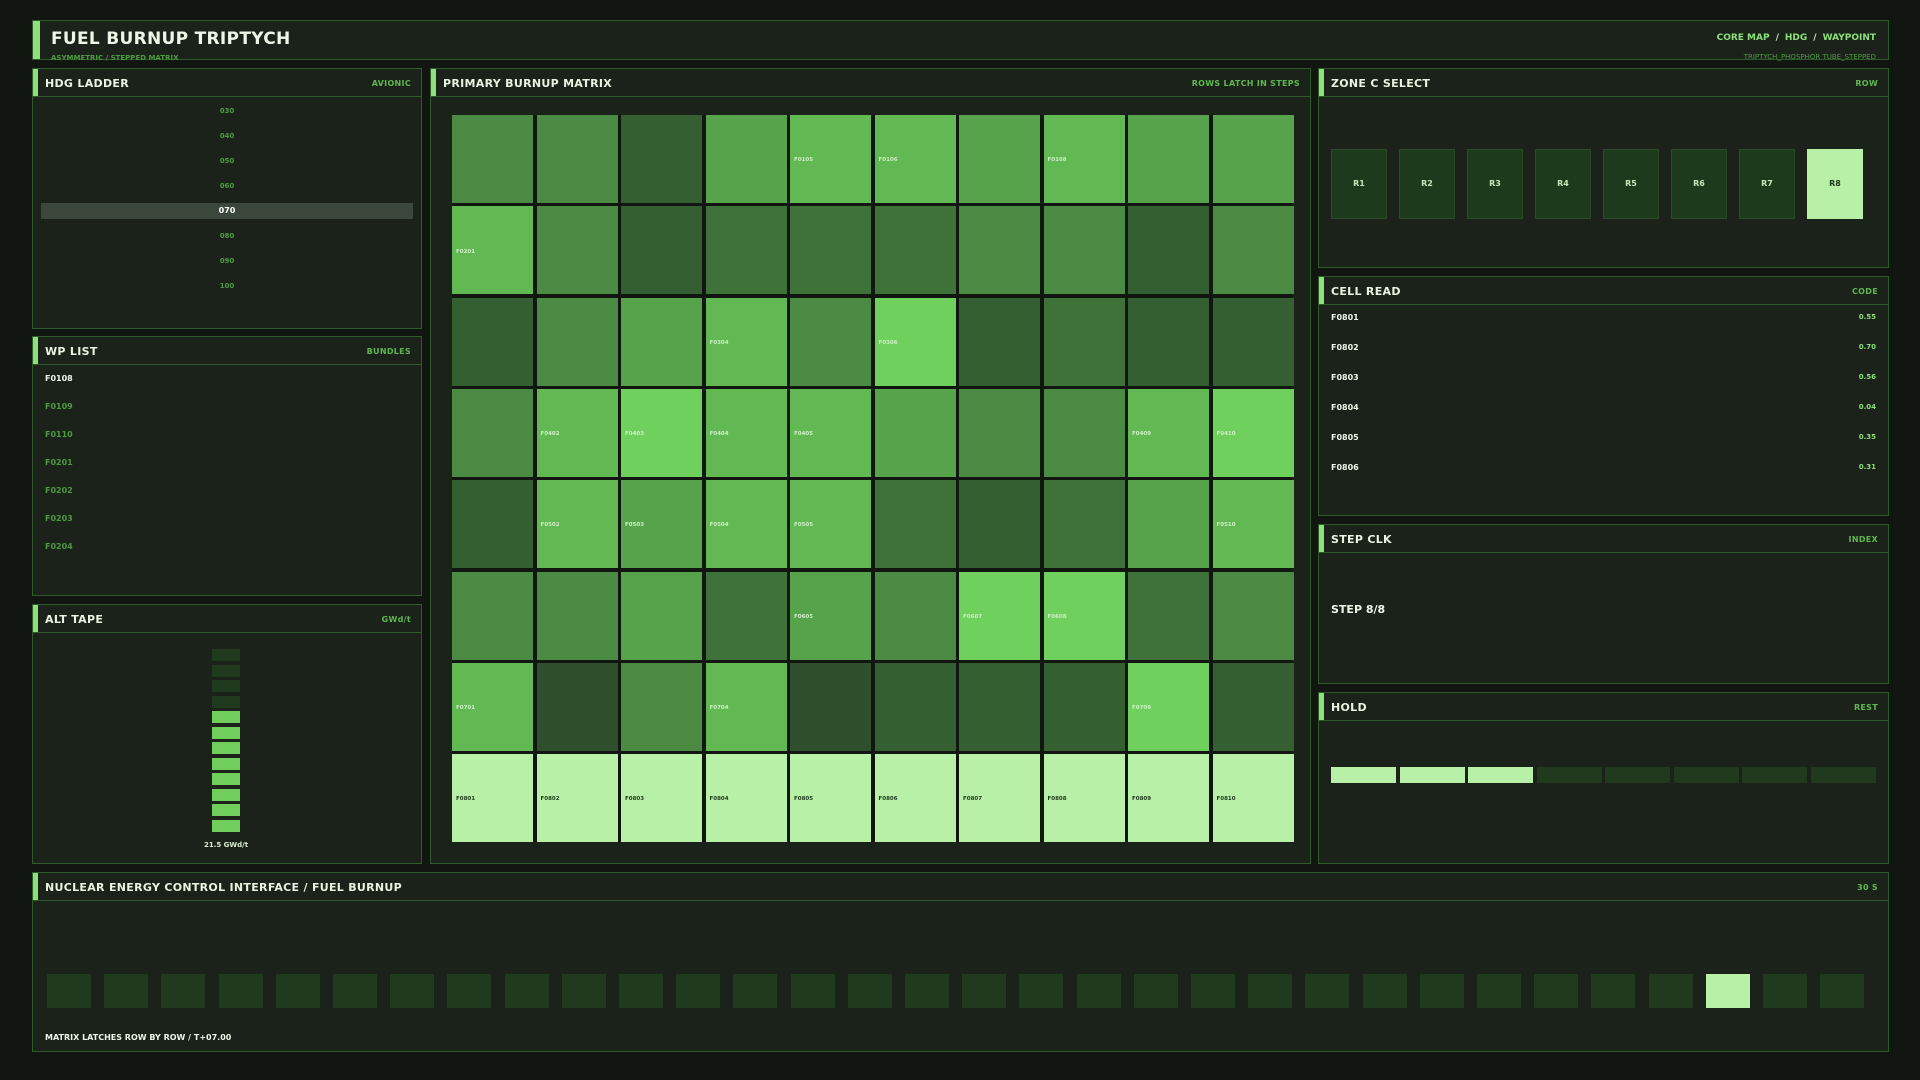  Describe the element at coordinates (1796, 38) in the screenshot. I see `breadcrumb-hdg: HDG` at that location.